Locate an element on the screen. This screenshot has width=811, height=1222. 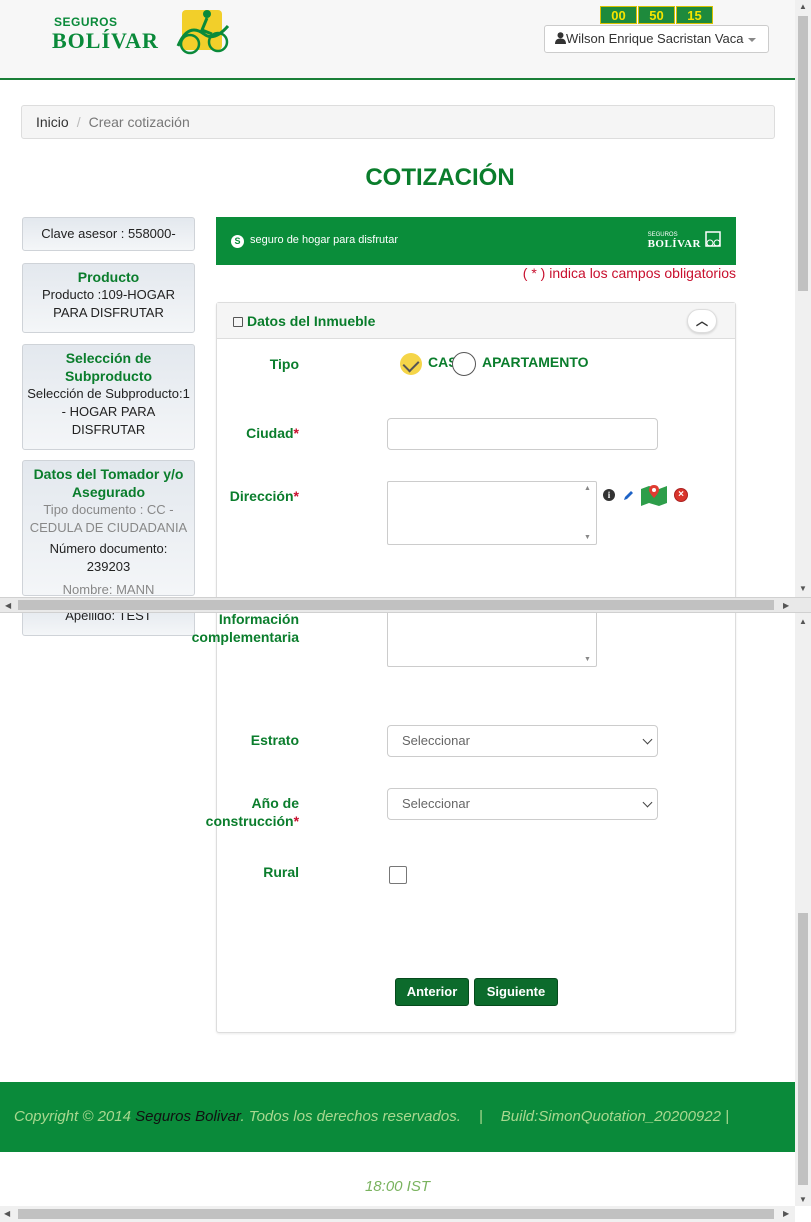
info-icon: i is located at coordinates (609, 495).